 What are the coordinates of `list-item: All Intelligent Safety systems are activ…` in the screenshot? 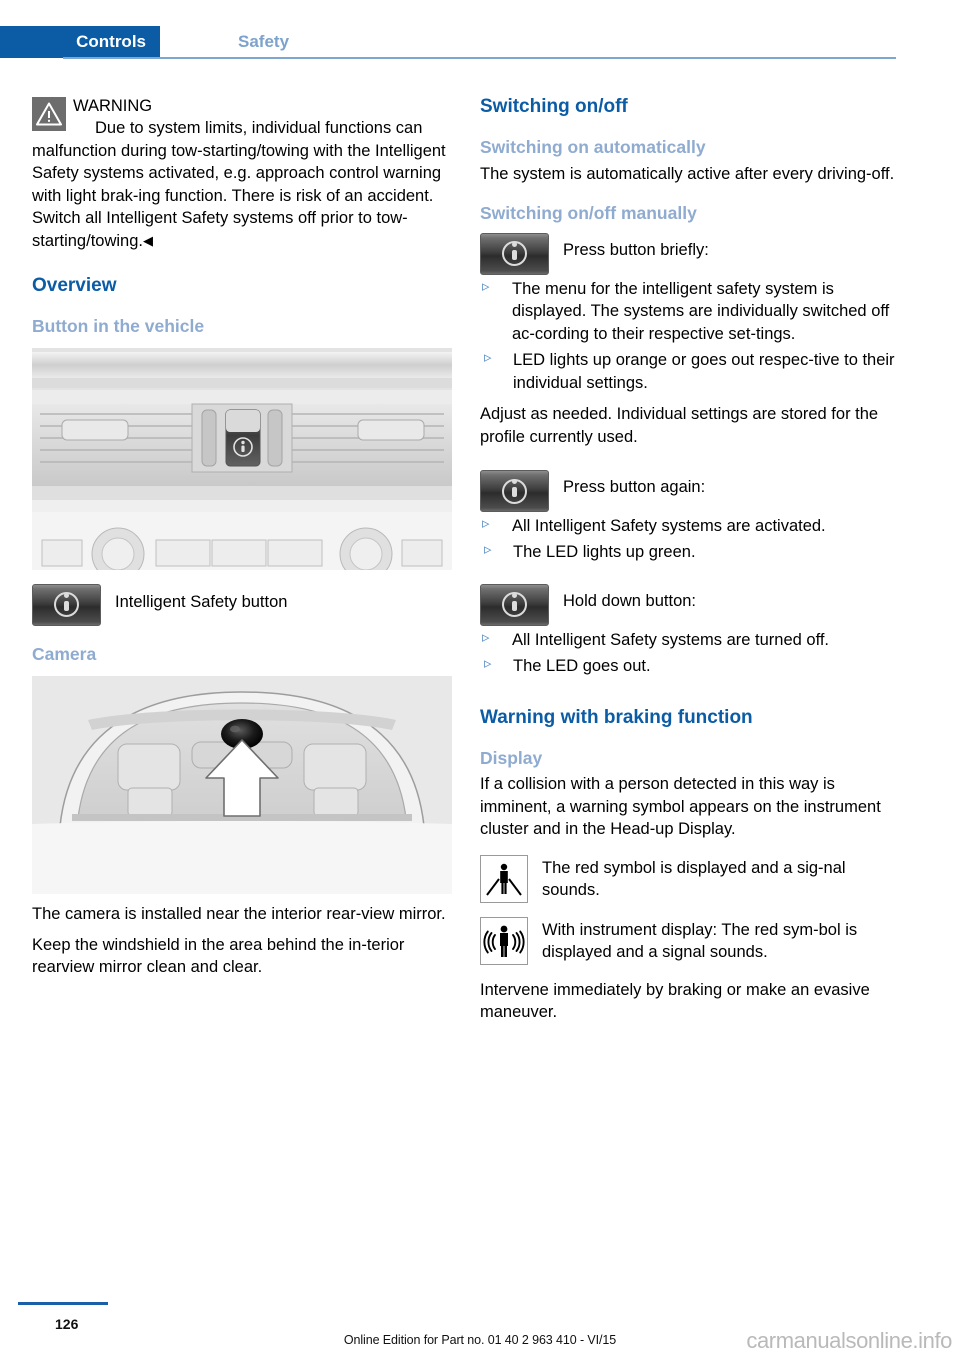 It's located at (690, 525).